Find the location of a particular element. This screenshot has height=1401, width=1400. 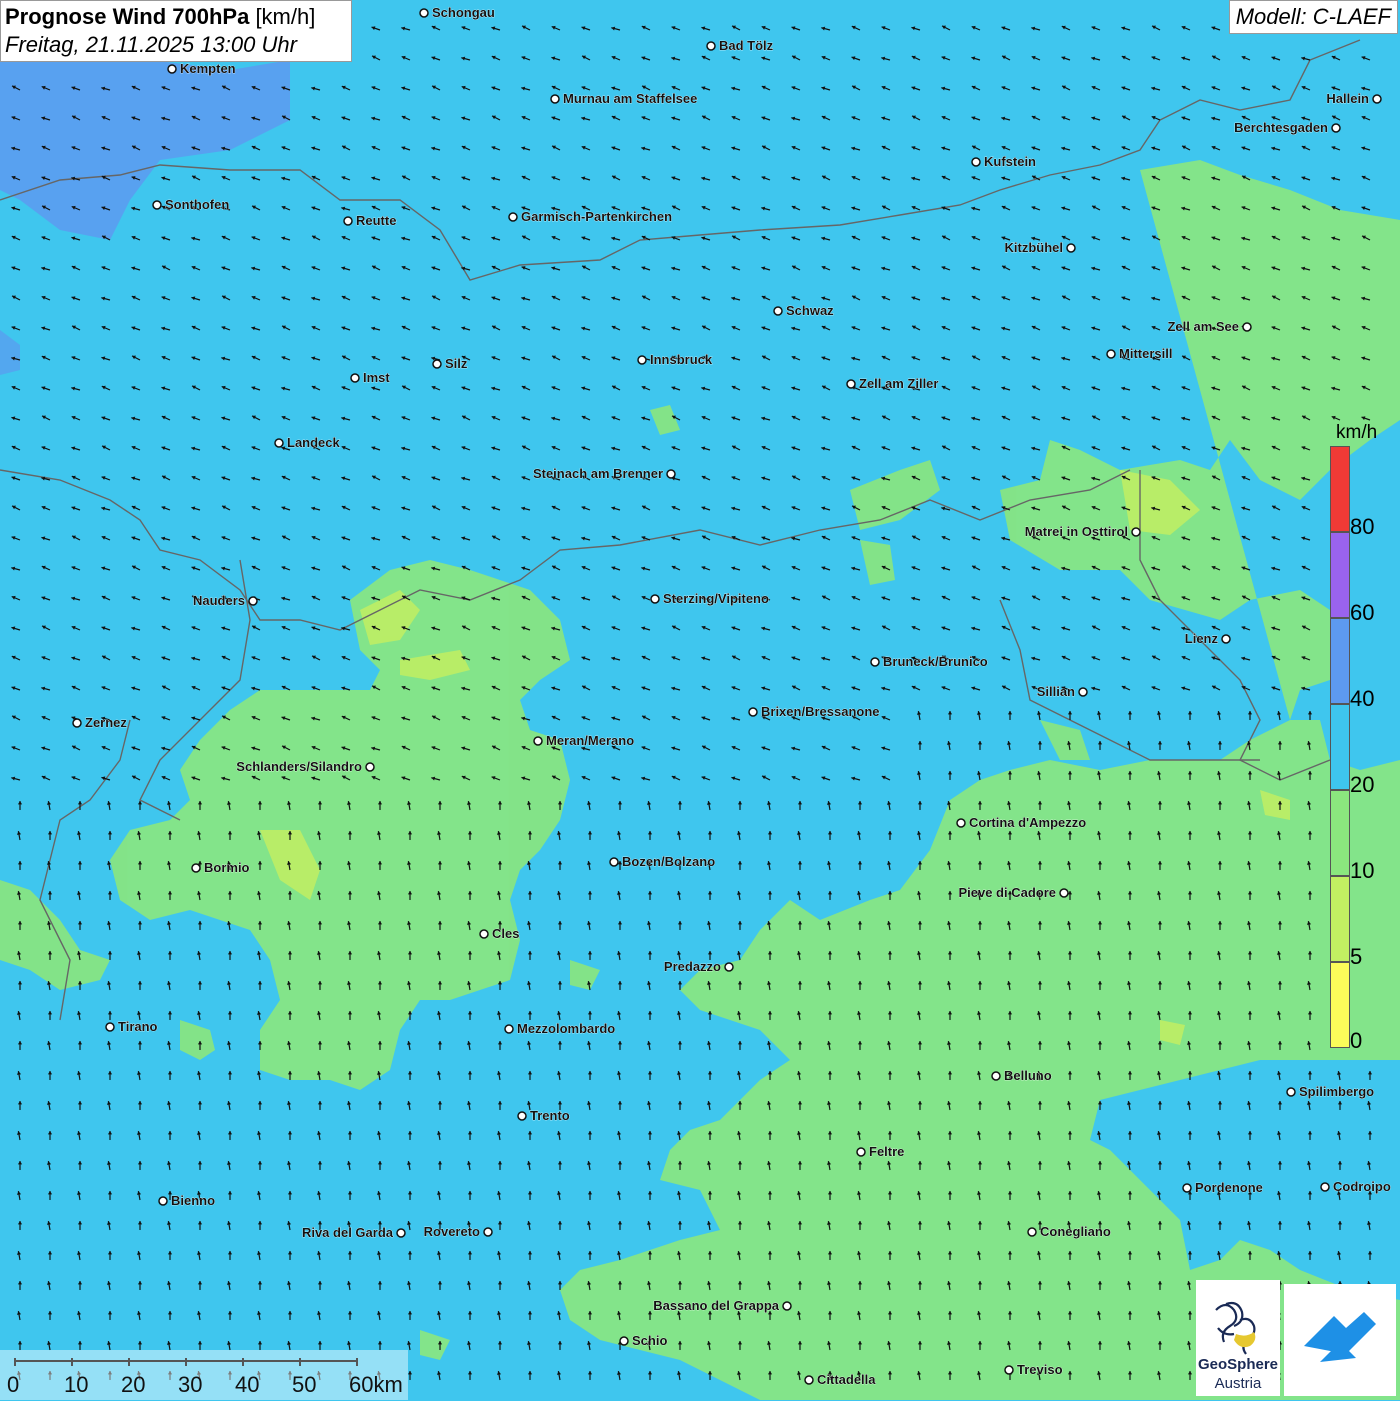

map-title: Prognose Wind 700hPa [km/h] is located at coordinates (176, 17).